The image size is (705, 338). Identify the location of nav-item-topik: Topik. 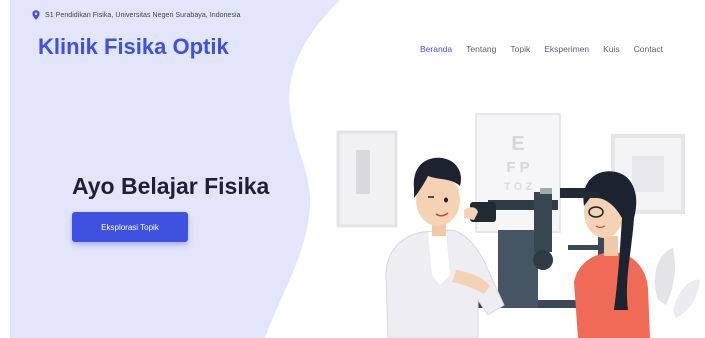
(520, 49).